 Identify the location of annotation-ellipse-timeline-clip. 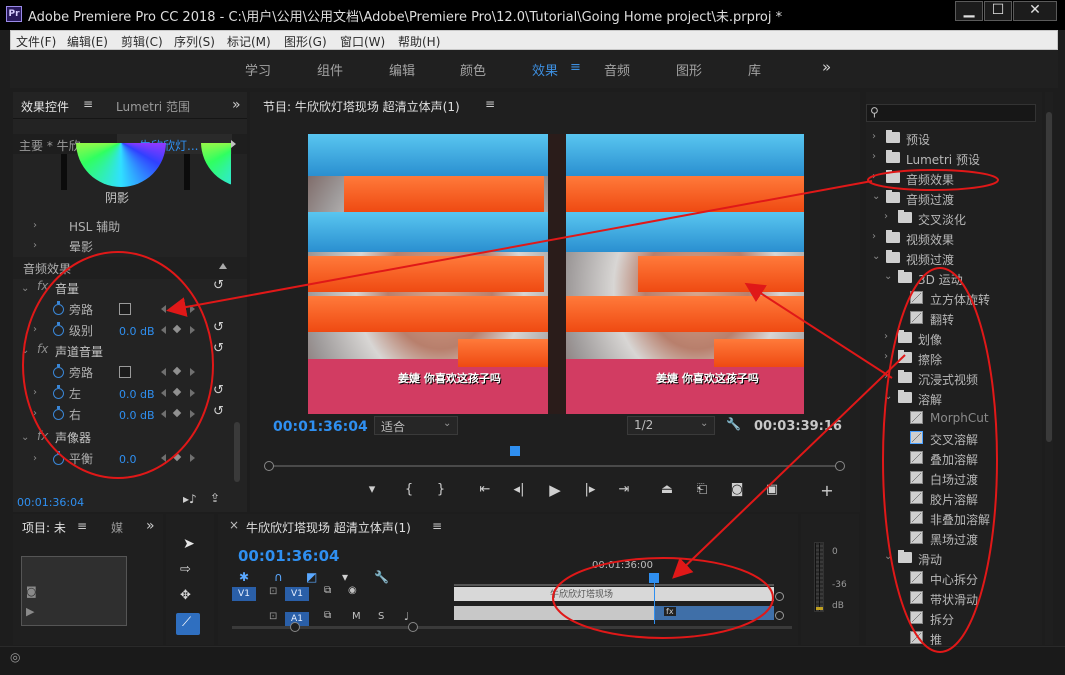
(663, 598).